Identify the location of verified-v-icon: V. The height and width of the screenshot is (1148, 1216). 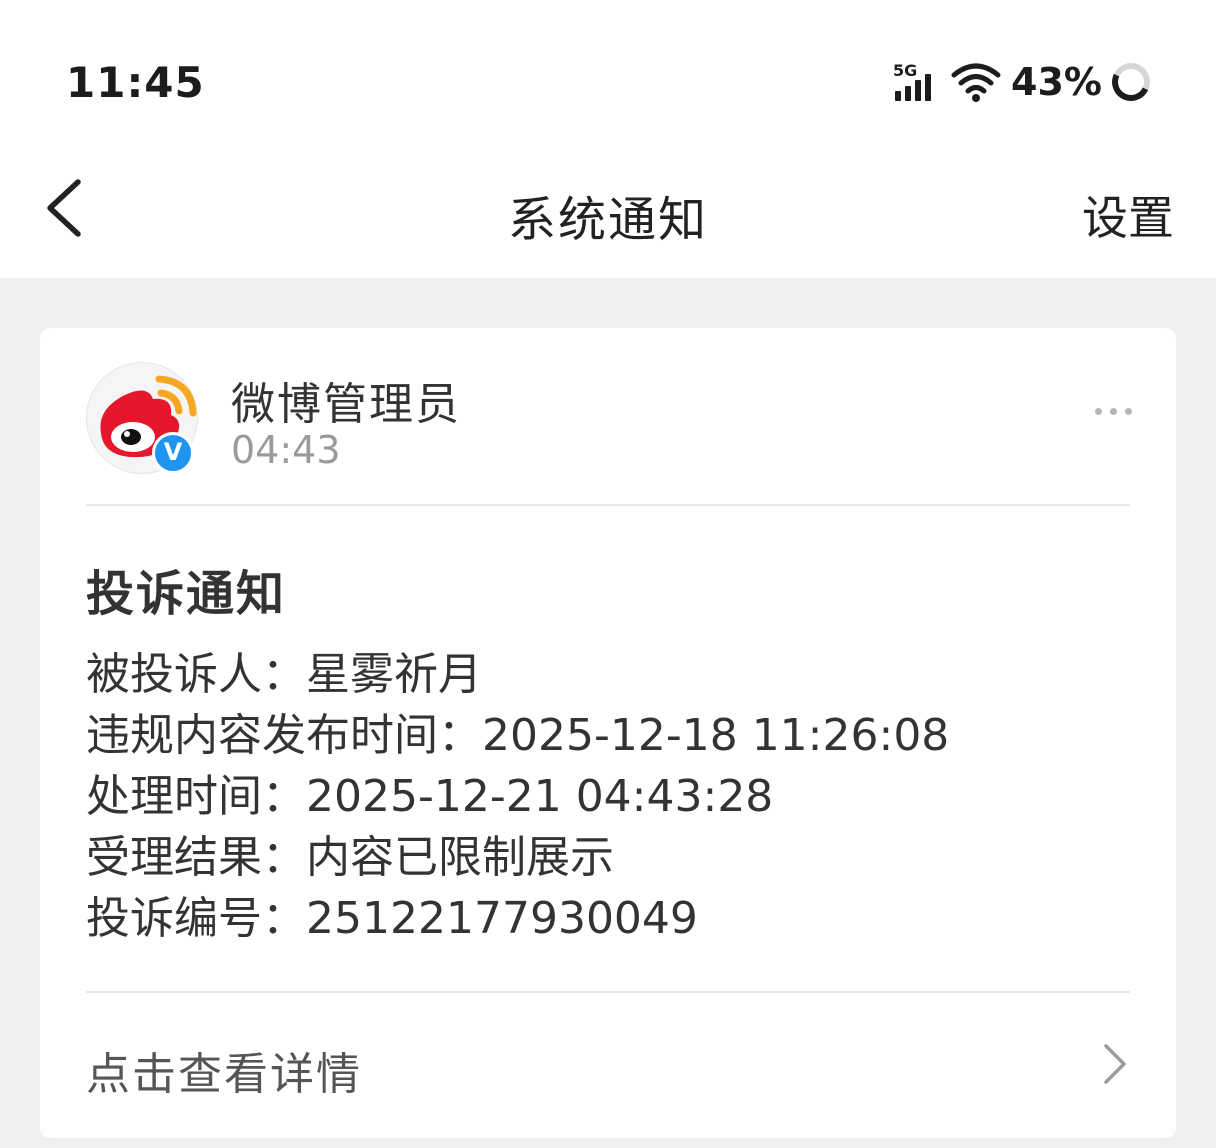
(173, 453).